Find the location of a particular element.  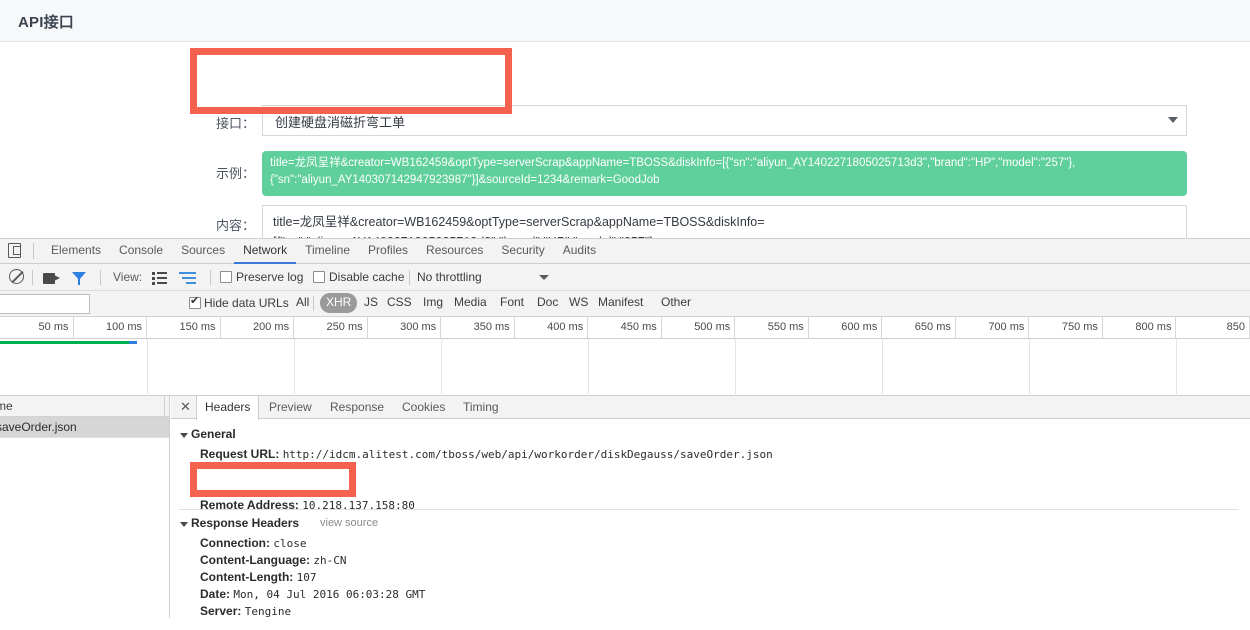

detail-tab-preview: Preview is located at coordinates (290, 407).